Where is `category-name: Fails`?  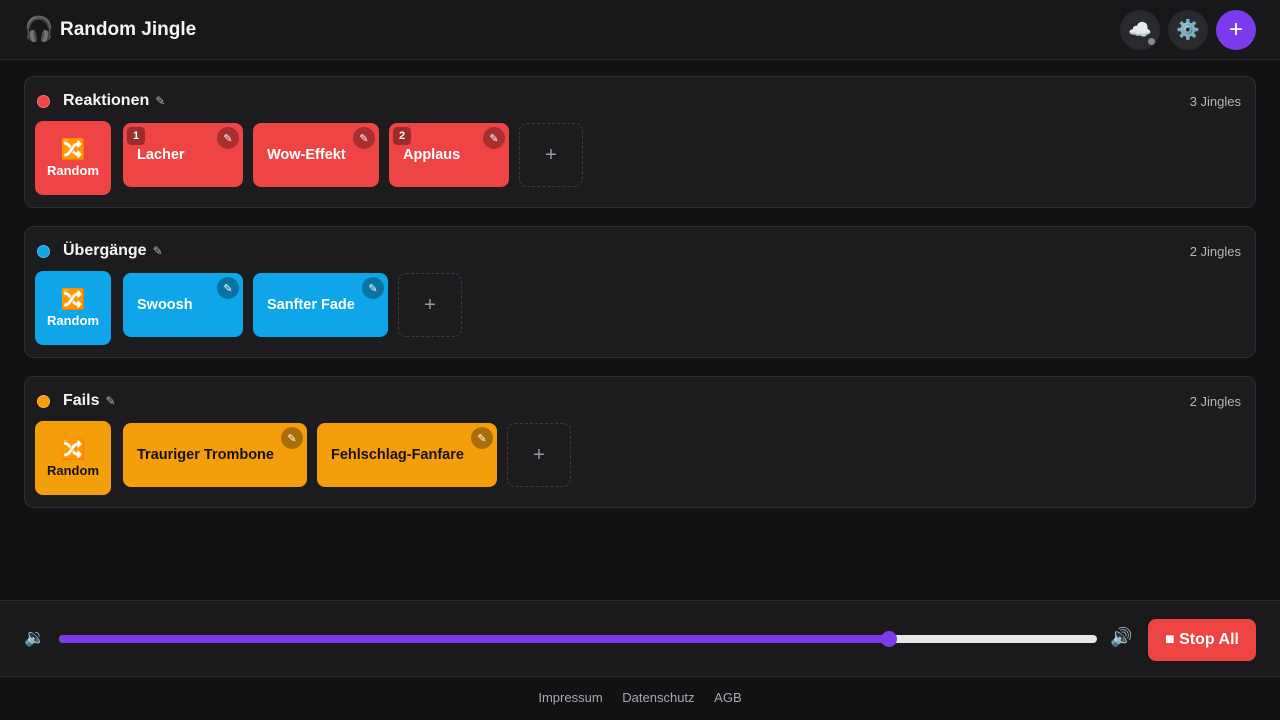 category-name: Fails is located at coordinates (81, 400).